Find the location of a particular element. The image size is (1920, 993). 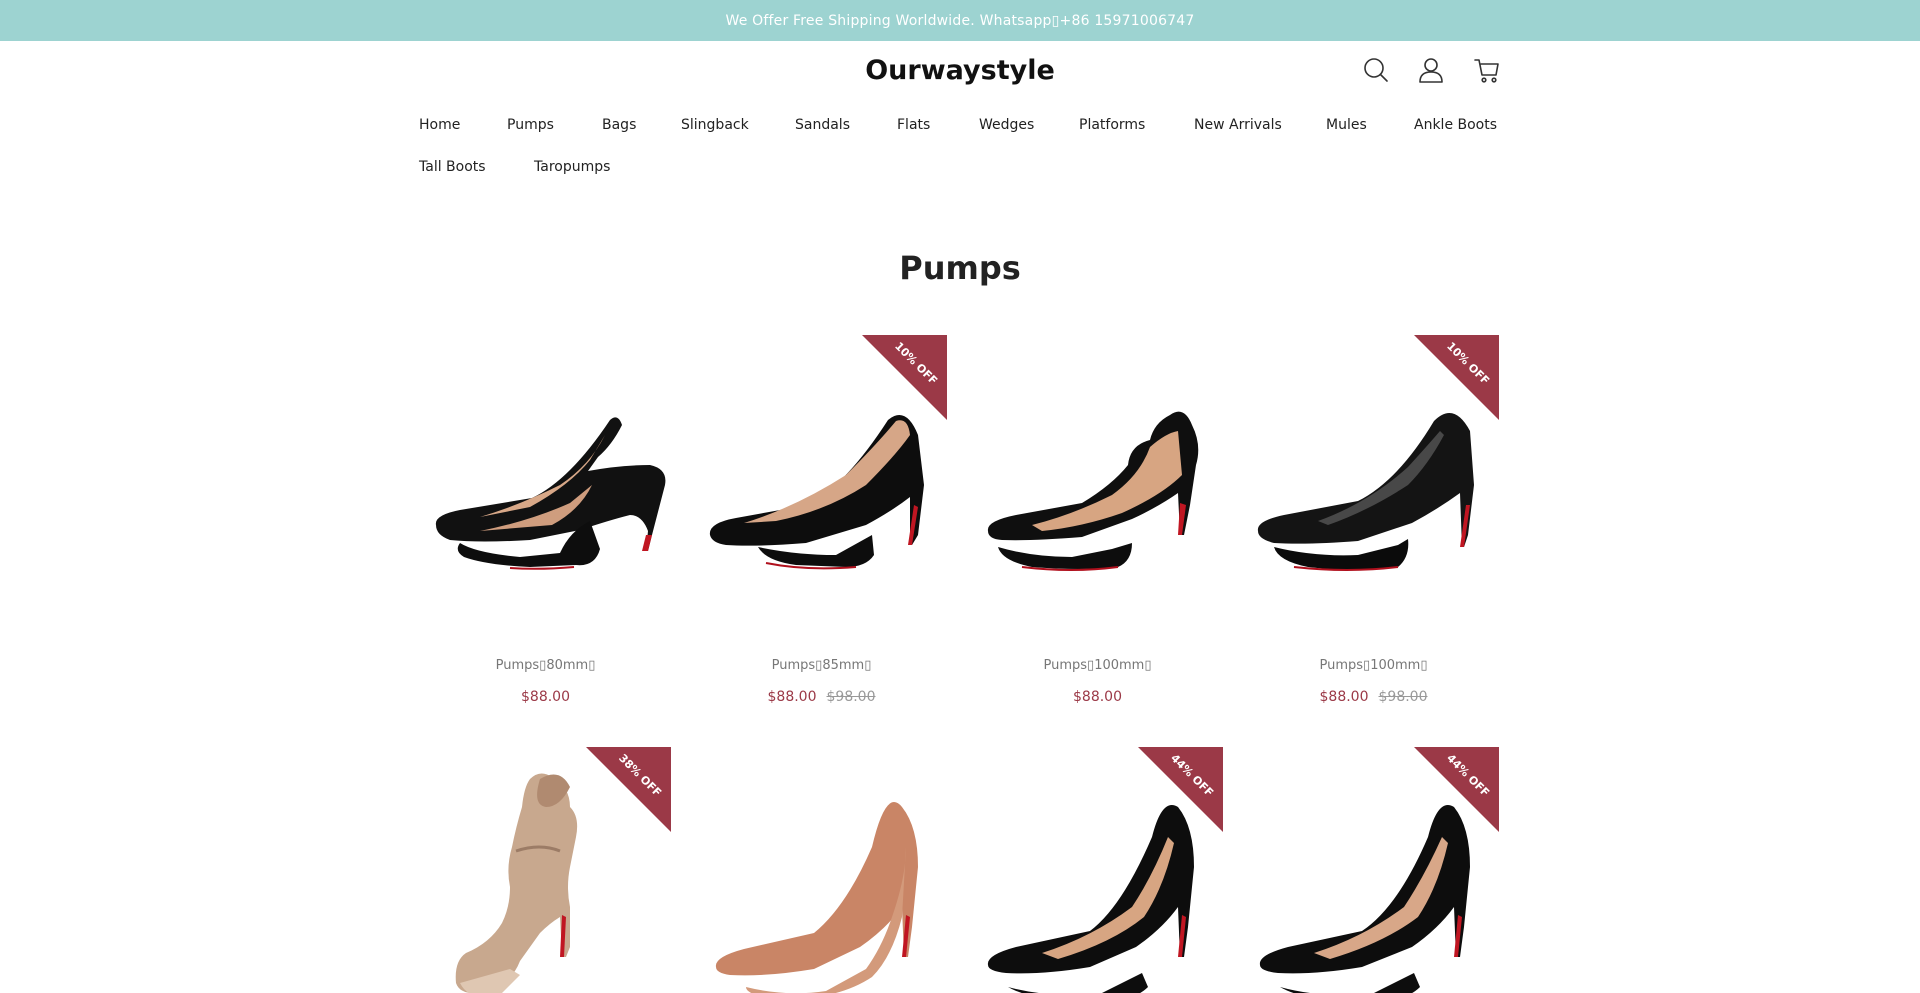

nav-home: Home is located at coordinates (439, 125).